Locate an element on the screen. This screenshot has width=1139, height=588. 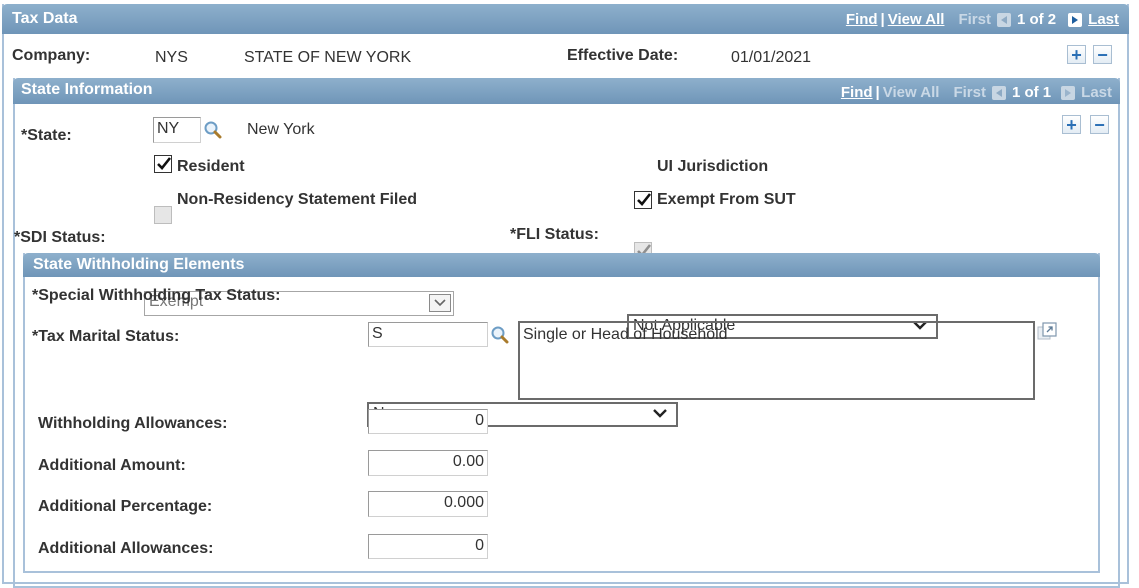
marital-description-textarea: Single or Head of Household is located at coordinates (776, 360).